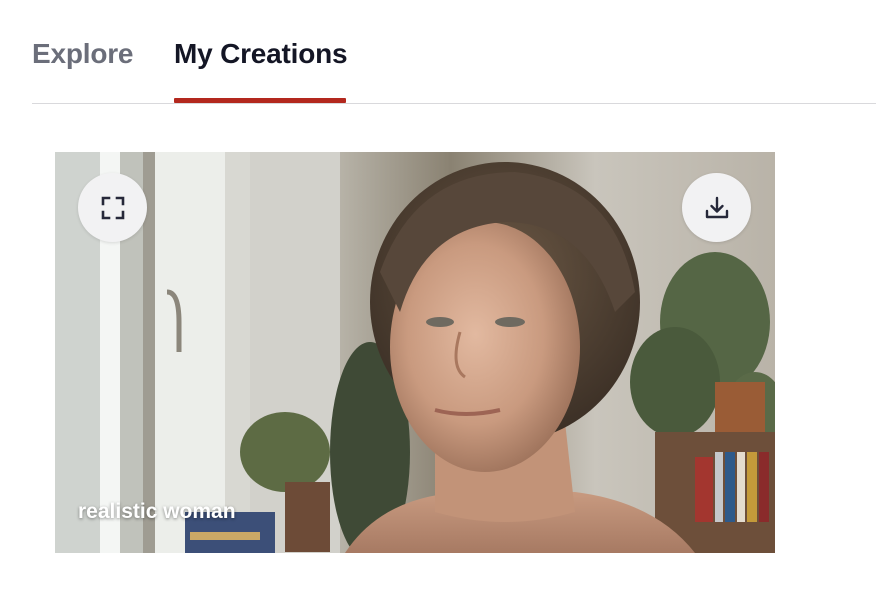  Describe the element at coordinates (260, 100) in the screenshot. I see `active-tab-indicator` at that location.